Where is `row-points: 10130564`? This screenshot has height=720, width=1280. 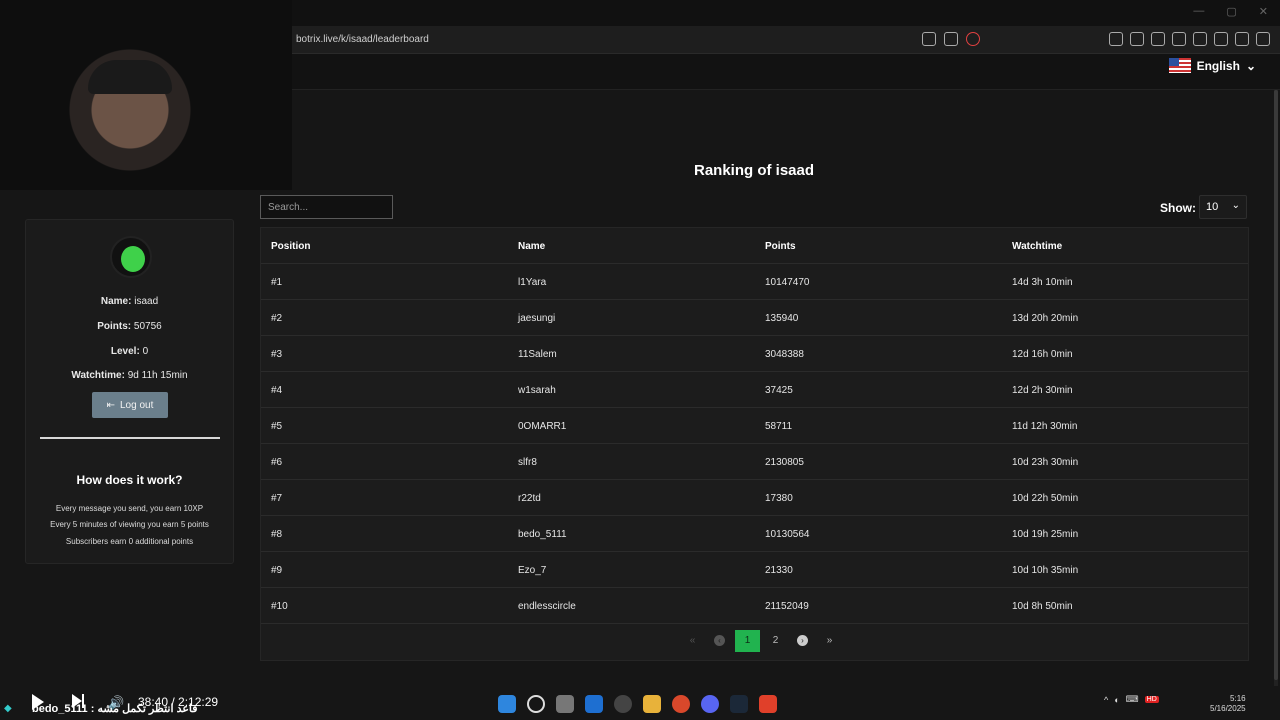
row-points: 10130564 is located at coordinates (787, 534).